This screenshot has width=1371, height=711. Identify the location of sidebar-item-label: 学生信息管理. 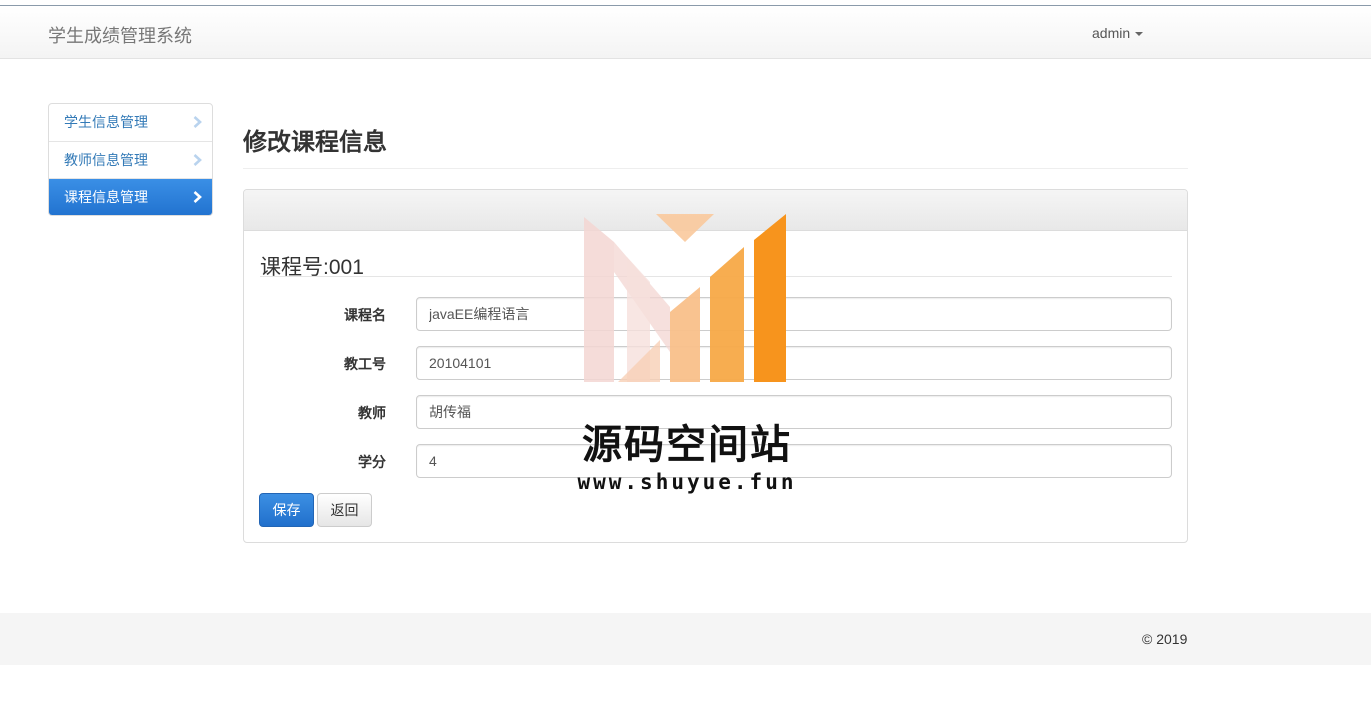
(106, 122).